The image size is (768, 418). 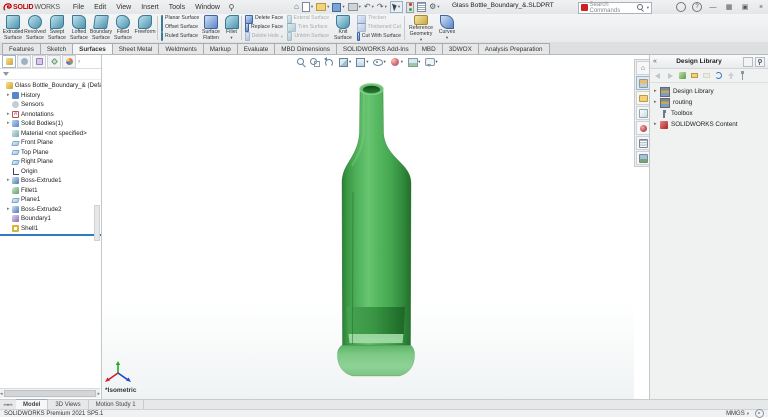 I want to click on tab-solidworks-add-ins: SOLIDWORKS Add-Ins, so click(x=375, y=48).